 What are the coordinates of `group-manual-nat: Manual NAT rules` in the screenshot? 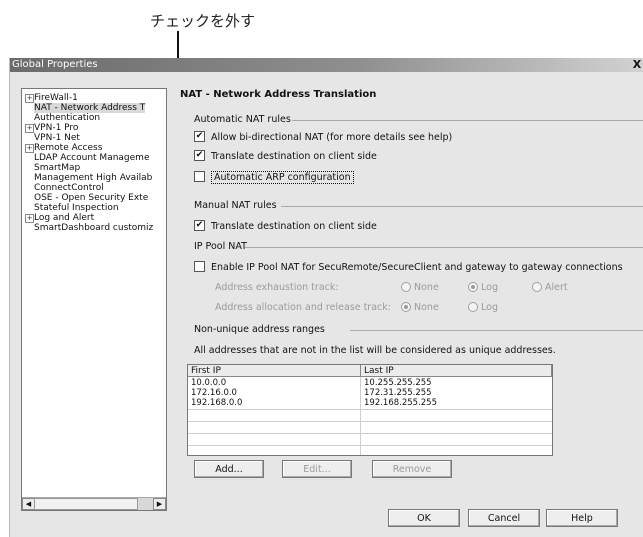 It's located at (235, 205).